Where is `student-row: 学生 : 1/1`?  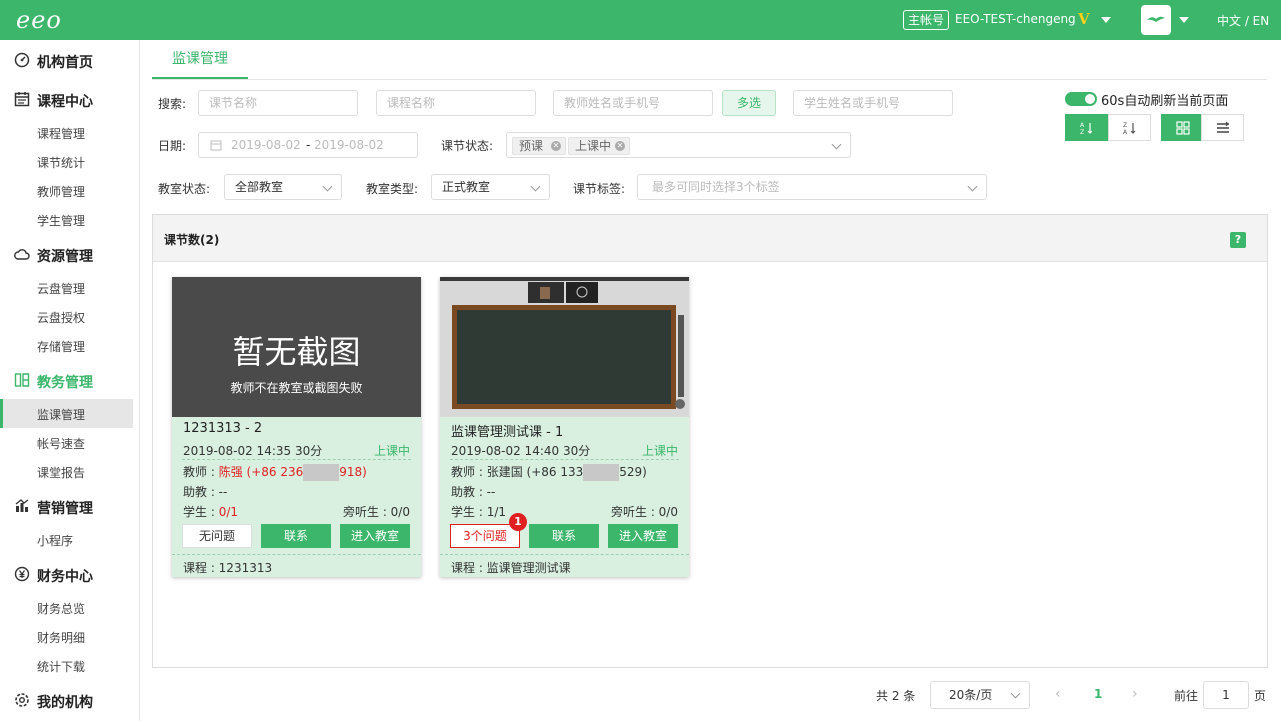 student-row: 学生 : 1/1 is located at coordinates (478, 512).